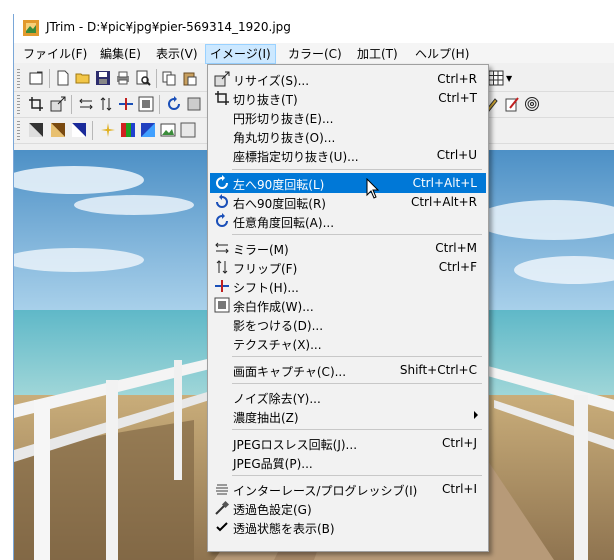 This screenshot has width=614, height=560. I want to click on menu-item-jpeg-lossless-rotate: JPEGロスレス回転(J)... Ctrl+J, so click(348, 443).